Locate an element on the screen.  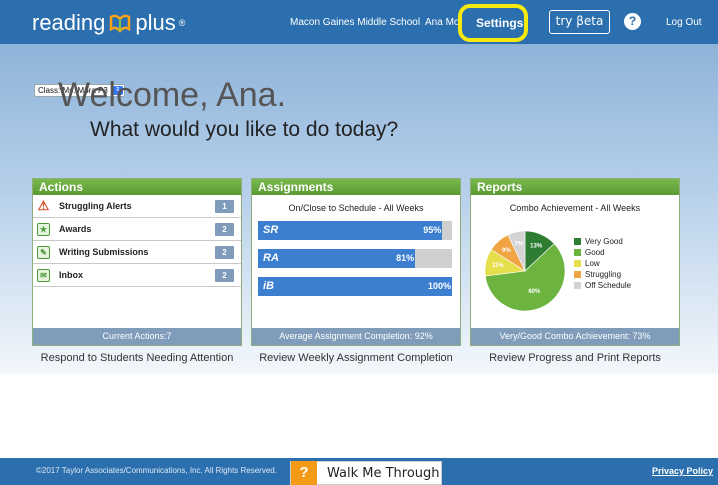
actions-panel-title: Actions is located at coordinates (137, 187).